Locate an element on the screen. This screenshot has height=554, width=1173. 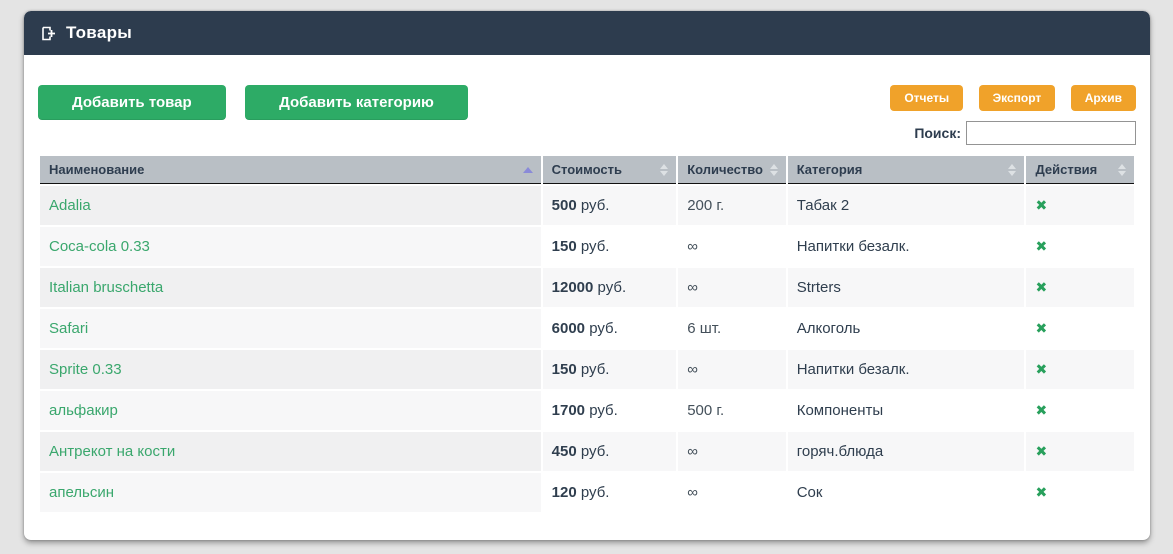
price-value: 6000 is located at coordinates (568, 328).